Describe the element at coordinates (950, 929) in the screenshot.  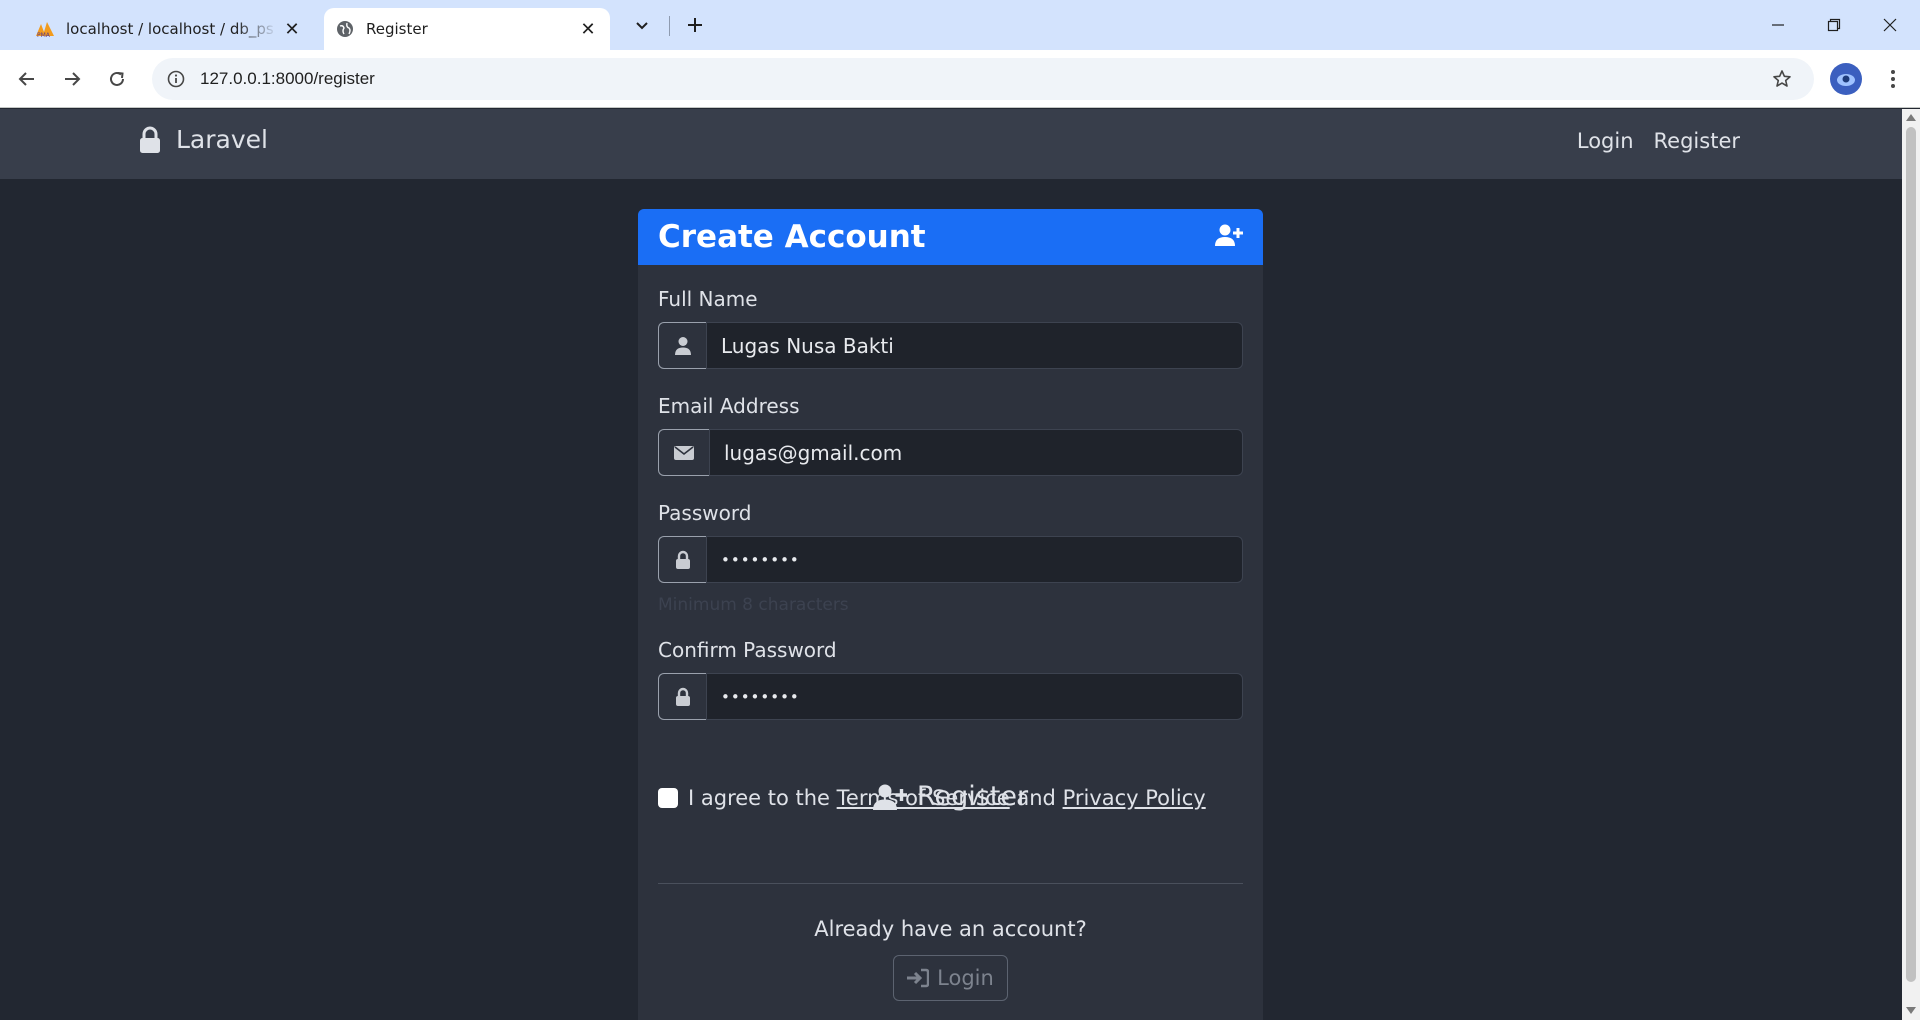
I see `already-account-text: Already have an account?` at that location.